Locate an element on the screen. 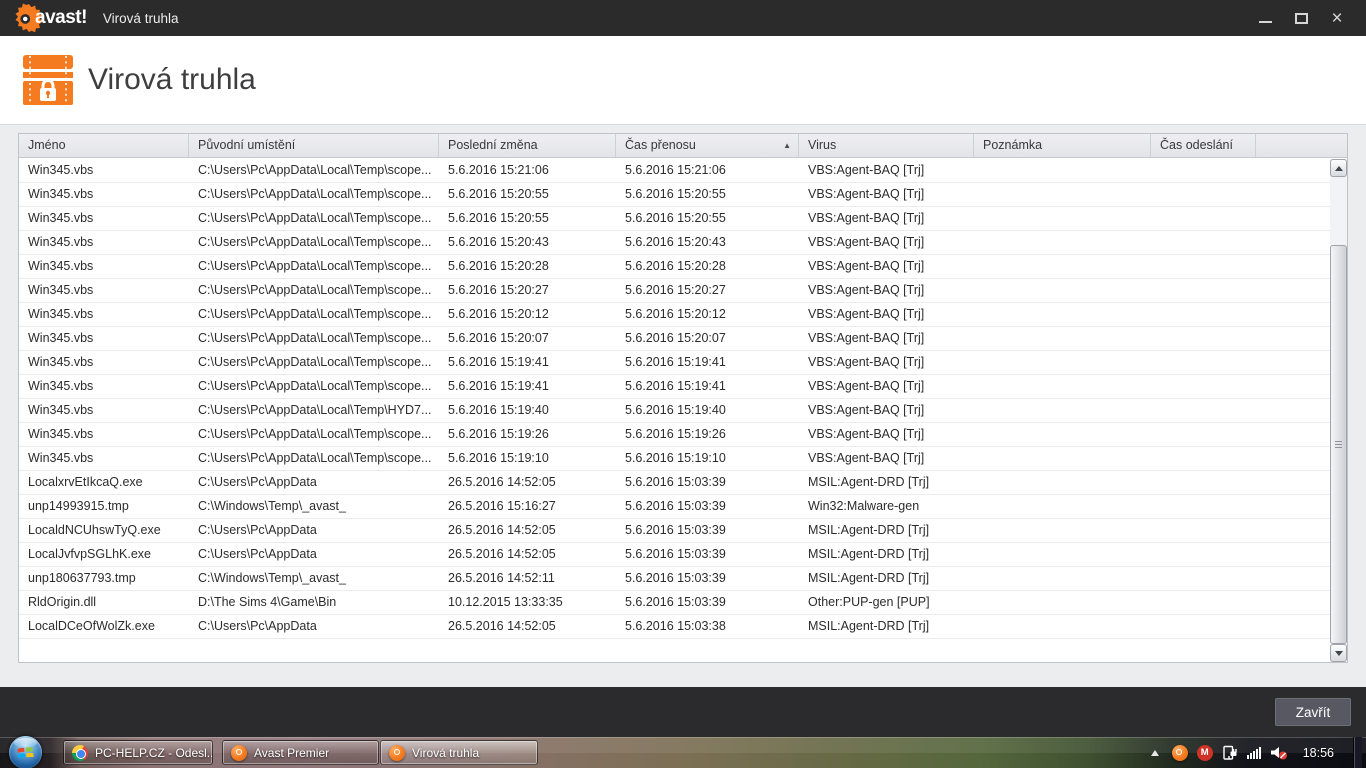 This screenshot has height=768, width=1366. cell-transferred: 5.6.2016 15:21:06 is located at coordinates (675, 170).